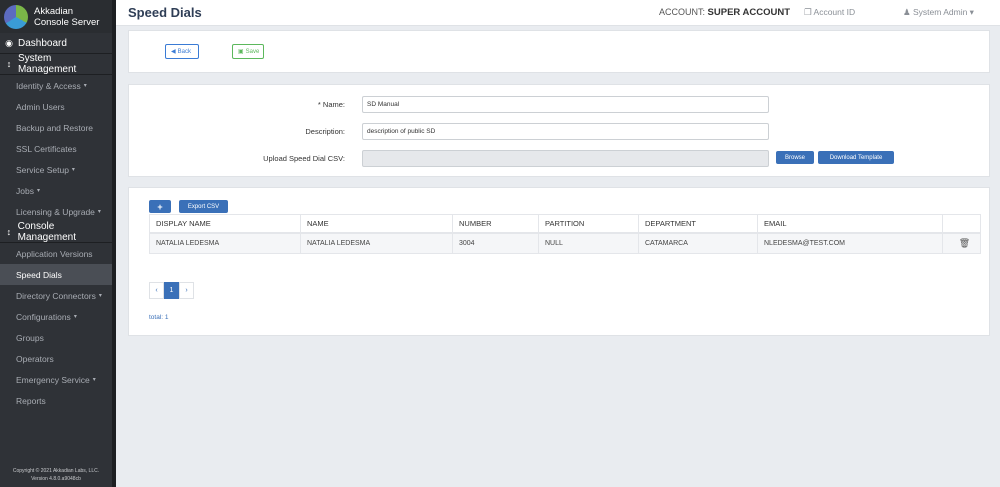  I want to click on sidebar-item-licensing-upgrade: Licensing & Upgrade ▾, so click(56, 211).